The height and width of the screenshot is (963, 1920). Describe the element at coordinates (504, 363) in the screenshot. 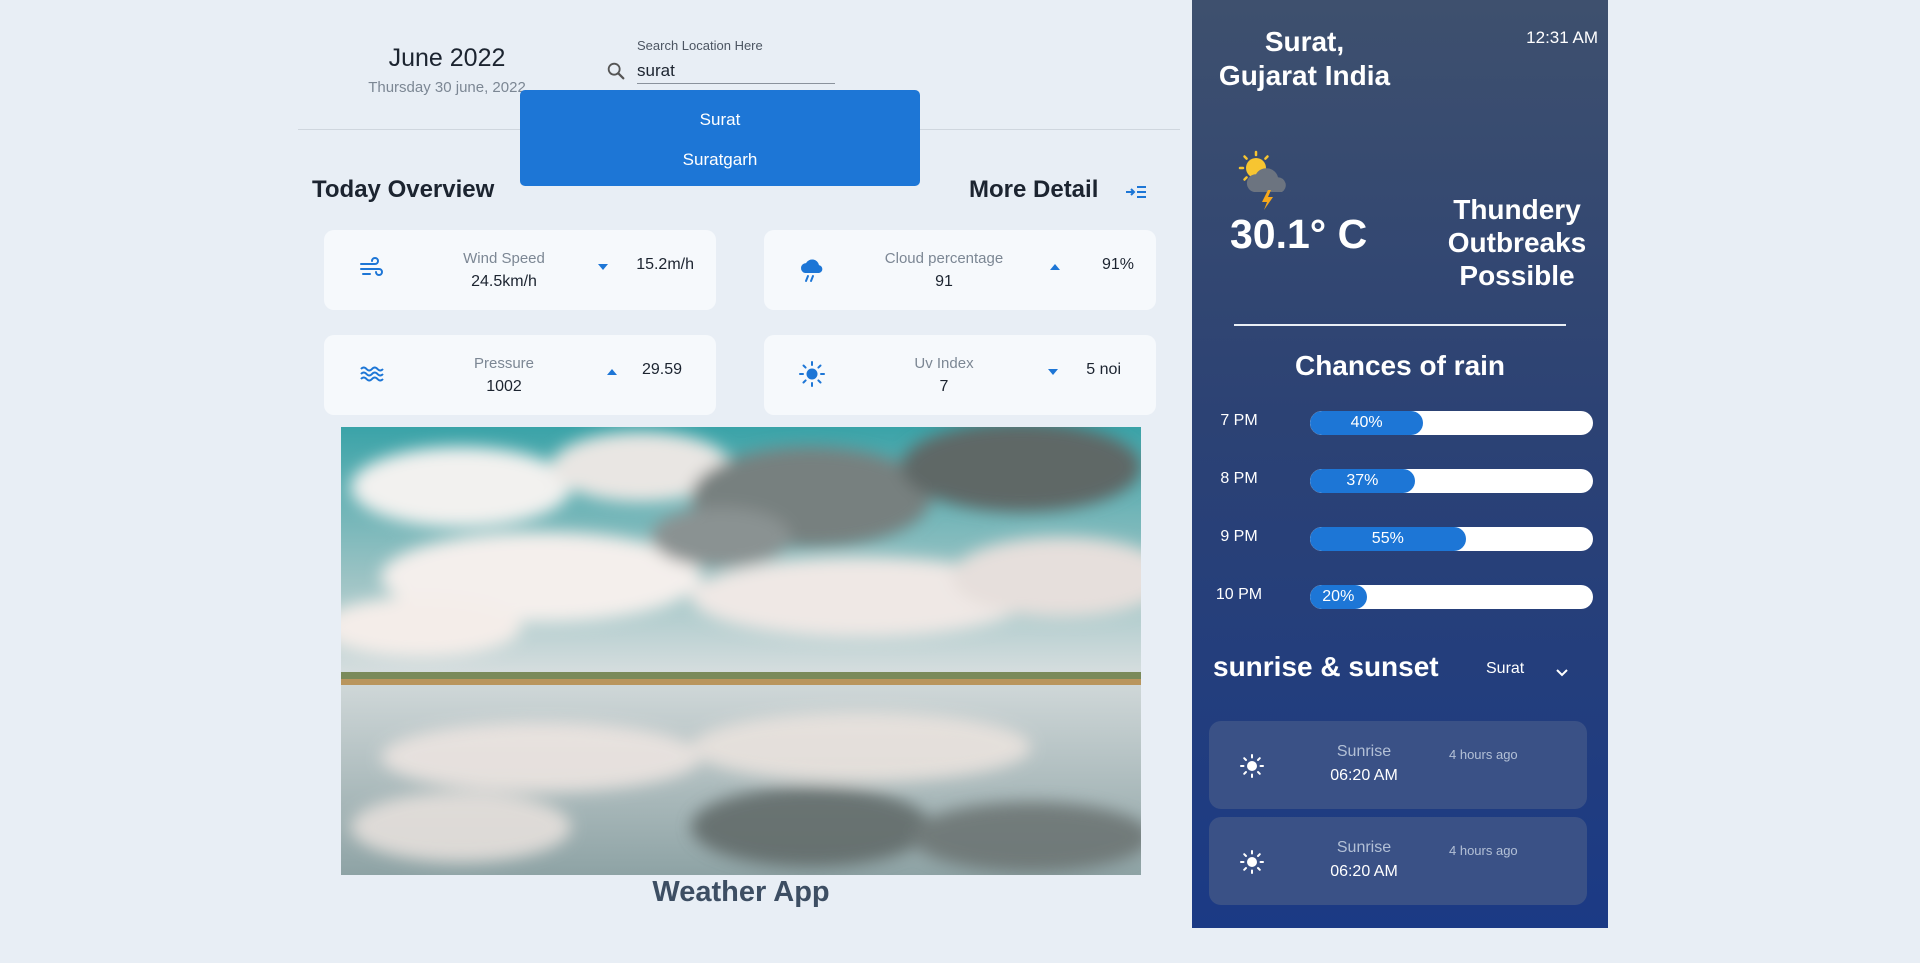

I see `card-label: Pressure` at that location.